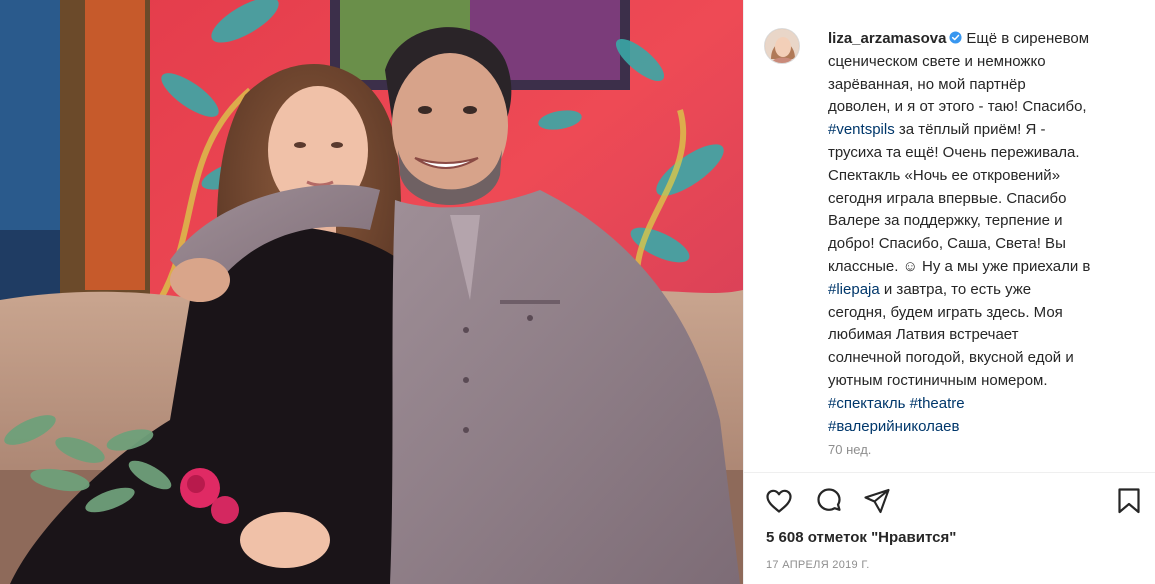 The height and width of the screenshot is (584, 1155). I want to click on caption-line: #ventspils за тёплый приём! Я -, so click(978, 130).